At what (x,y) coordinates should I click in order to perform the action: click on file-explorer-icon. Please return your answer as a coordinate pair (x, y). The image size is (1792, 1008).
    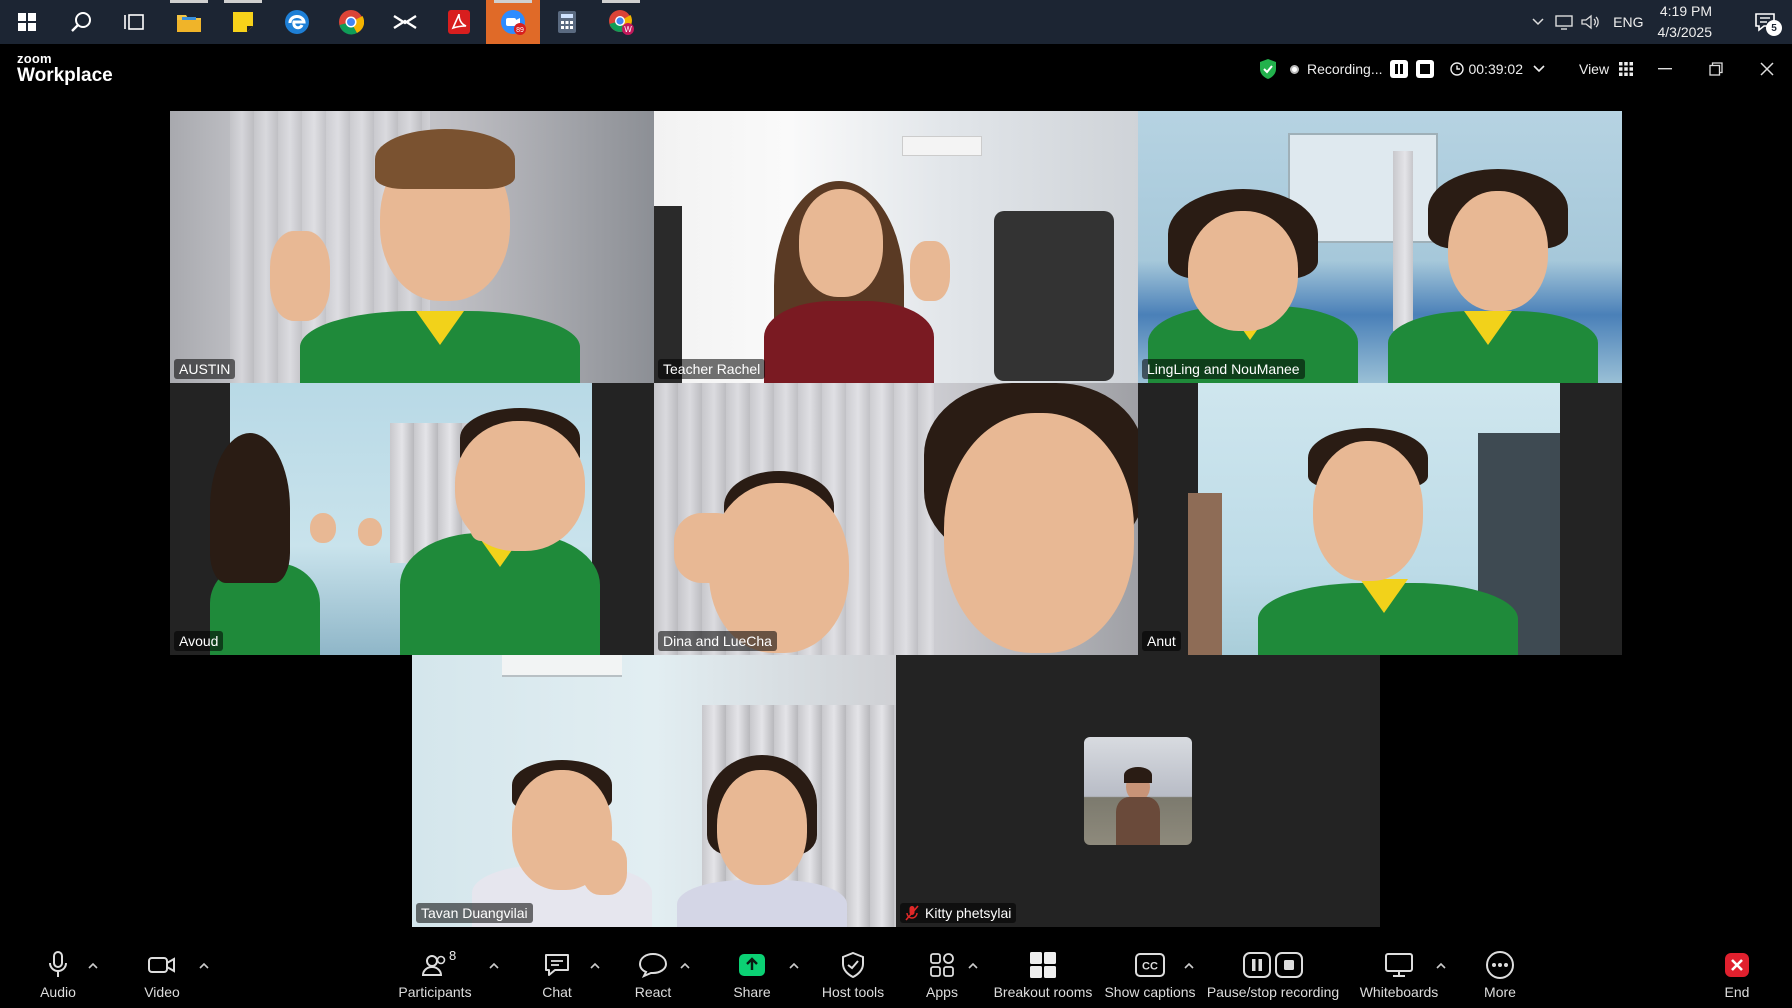
    Looking at the image, I should click on (189, 22).